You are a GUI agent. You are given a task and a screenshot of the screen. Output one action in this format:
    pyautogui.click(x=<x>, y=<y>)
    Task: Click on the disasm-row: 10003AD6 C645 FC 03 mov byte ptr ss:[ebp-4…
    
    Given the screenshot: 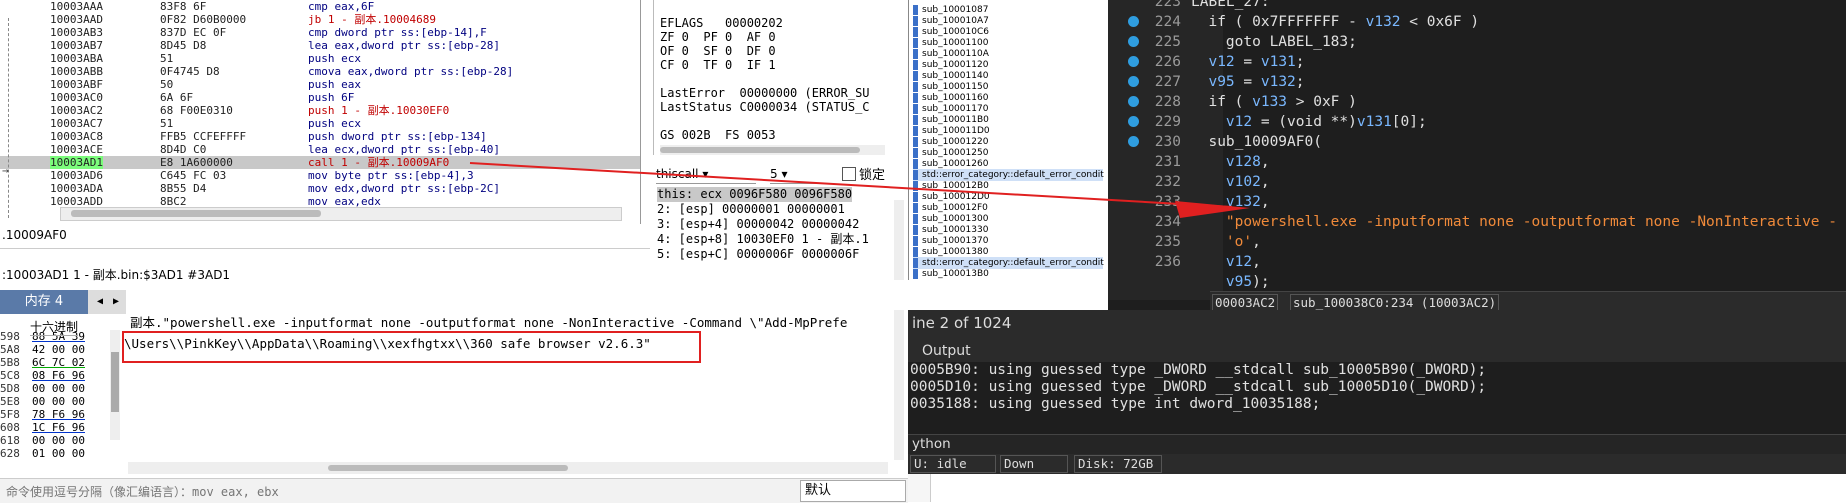 What is the action you would take?
    pyautogui.click(x=320, y=175)
    